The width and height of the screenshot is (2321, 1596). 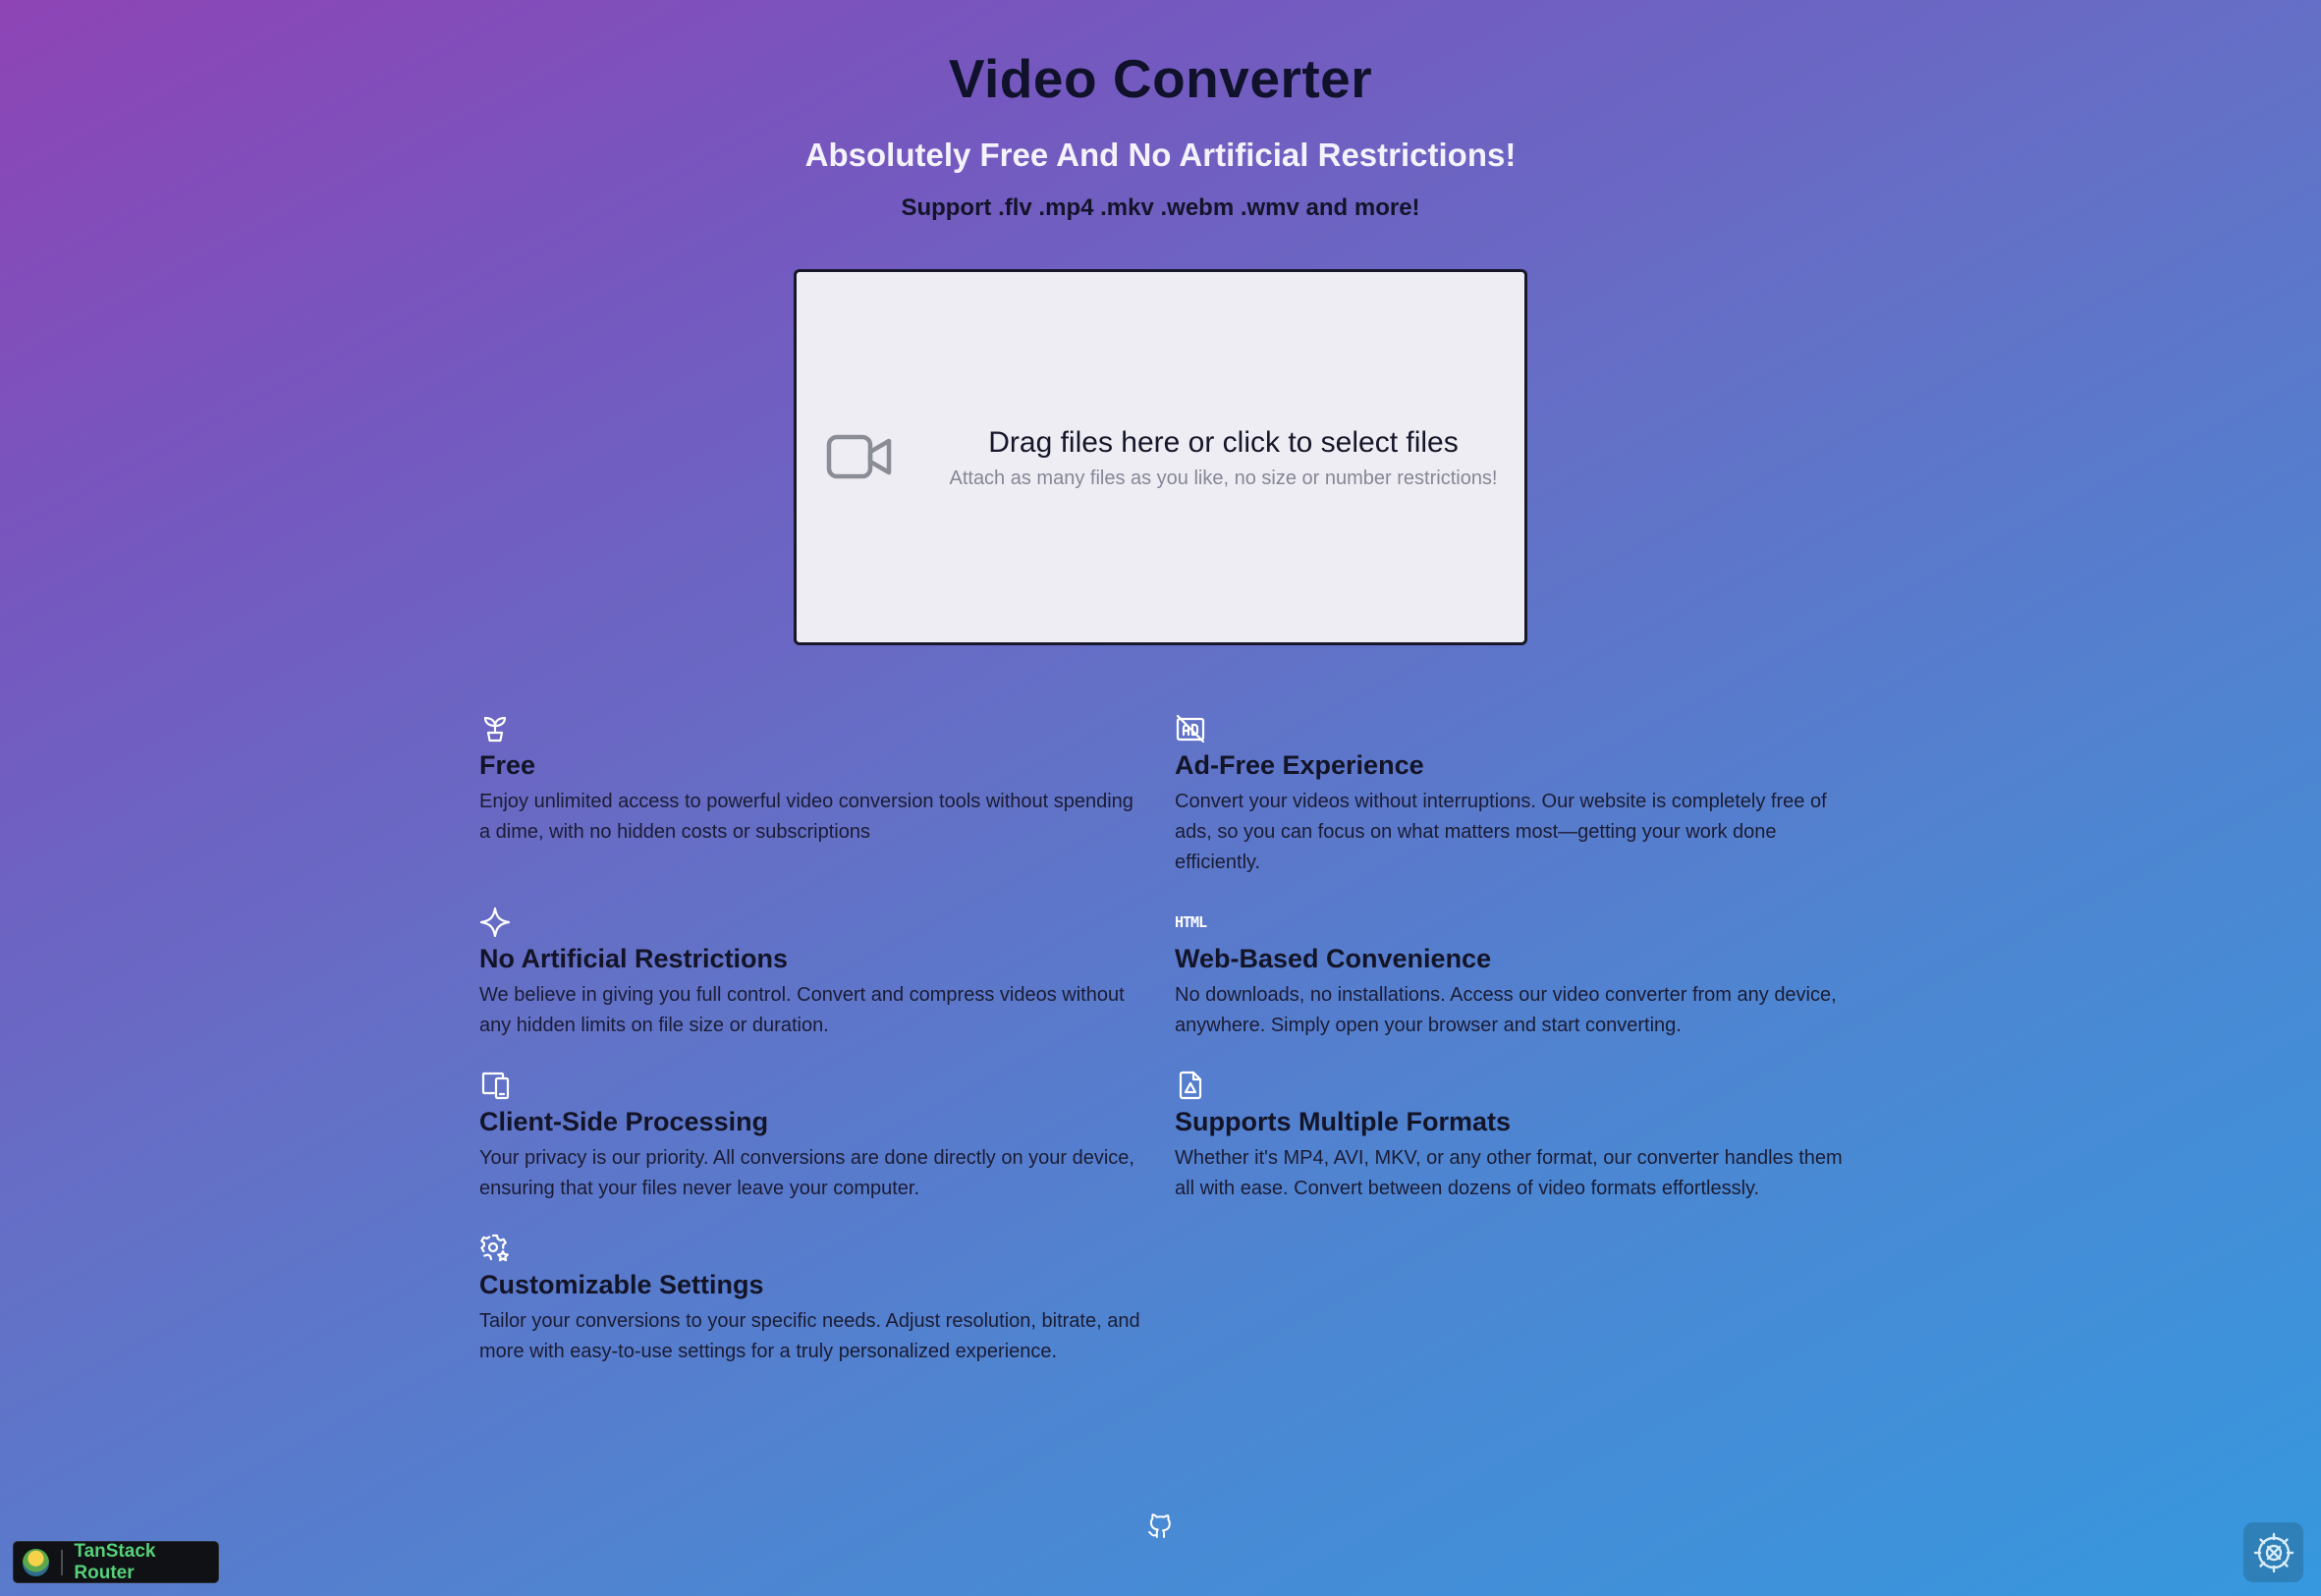 I want to click on feature-title: No Artificial Restrictions, so click(x=634, y=959).